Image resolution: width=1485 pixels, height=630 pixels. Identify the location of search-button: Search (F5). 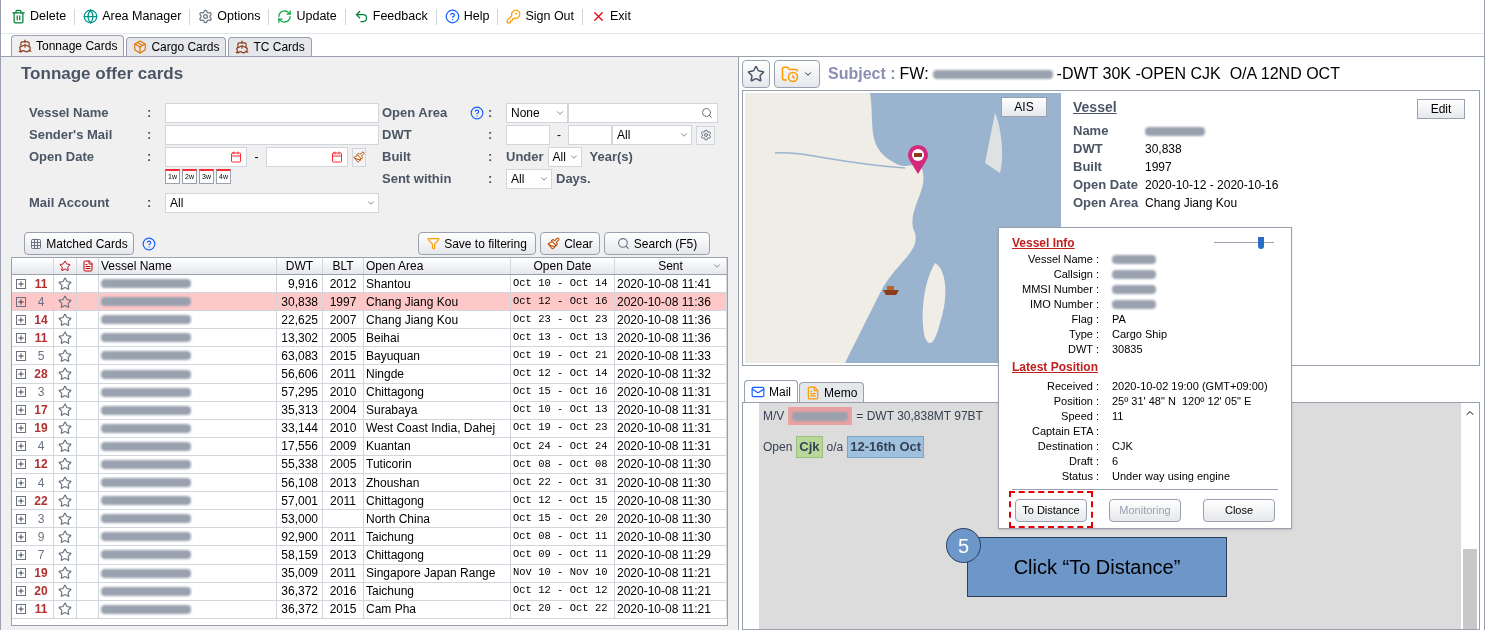
(657, 243).